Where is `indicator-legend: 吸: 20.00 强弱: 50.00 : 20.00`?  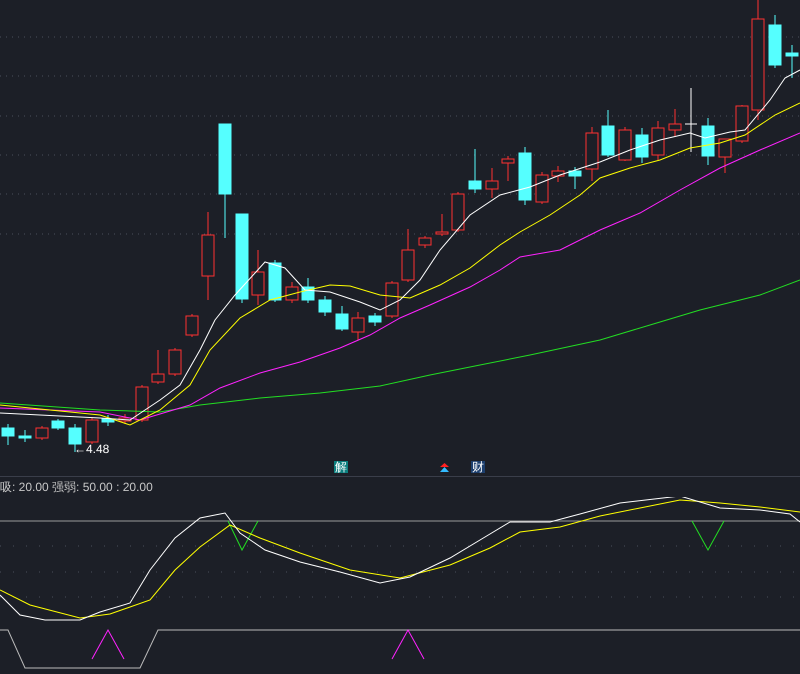 indicator-legend: 吸: 20.00 强弱: 50.00 : 20.00 is located at coordinates (76, 487).